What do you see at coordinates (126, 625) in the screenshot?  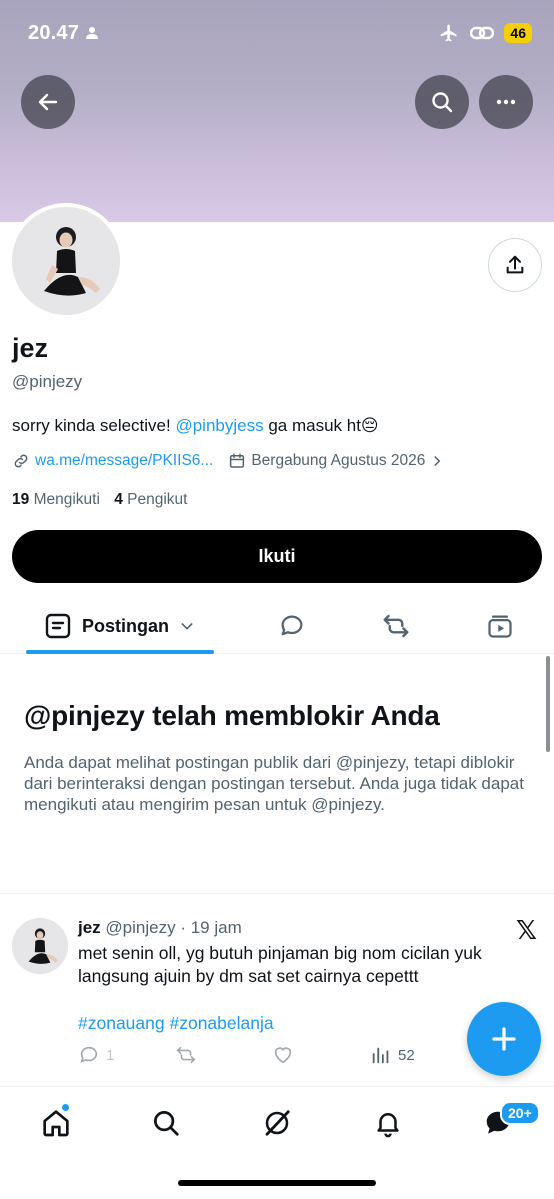 I see `tab-posts-label: Postingan` at bounding box center [126, 625].